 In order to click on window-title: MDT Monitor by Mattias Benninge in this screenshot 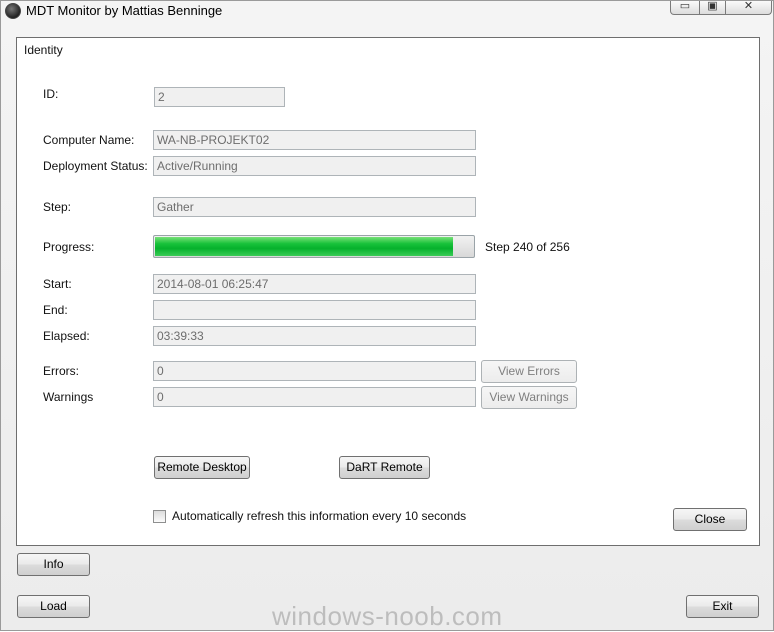, I will do `click(124, 10)`.